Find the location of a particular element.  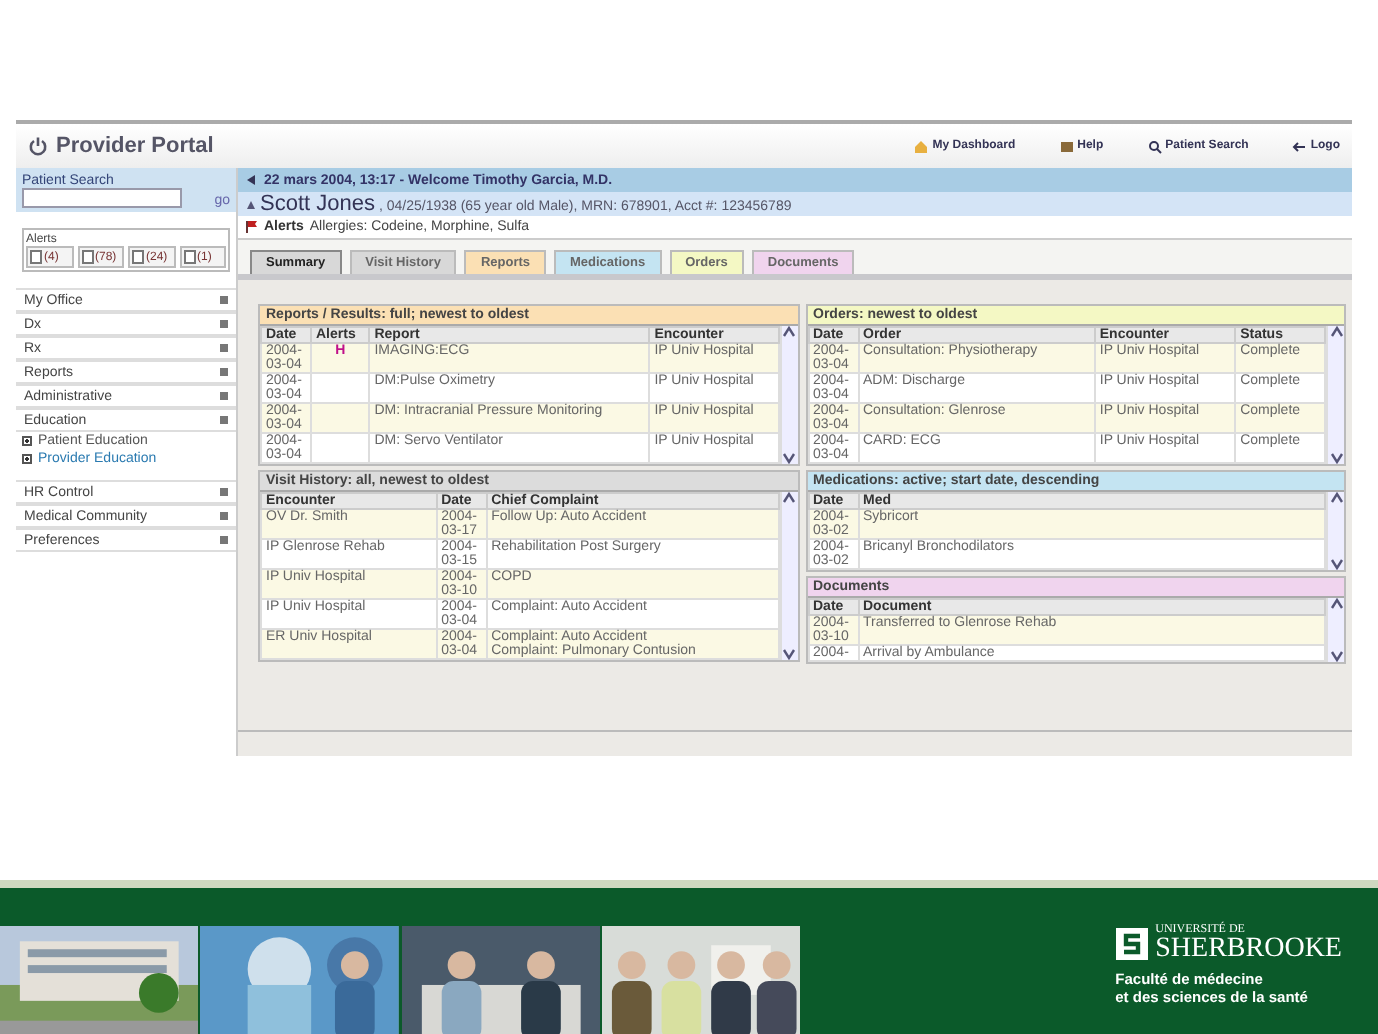

home-icon is located at coordinates (921, 146).